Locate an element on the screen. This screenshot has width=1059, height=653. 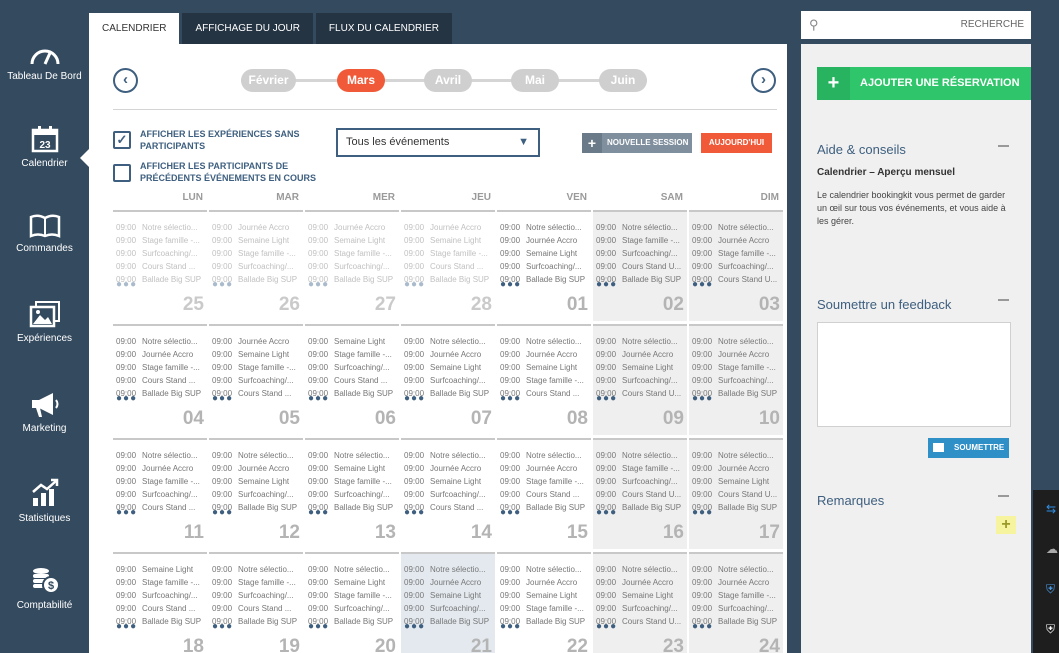
tray-app-icon: ⇆ is located at coordinates (1051, 509).